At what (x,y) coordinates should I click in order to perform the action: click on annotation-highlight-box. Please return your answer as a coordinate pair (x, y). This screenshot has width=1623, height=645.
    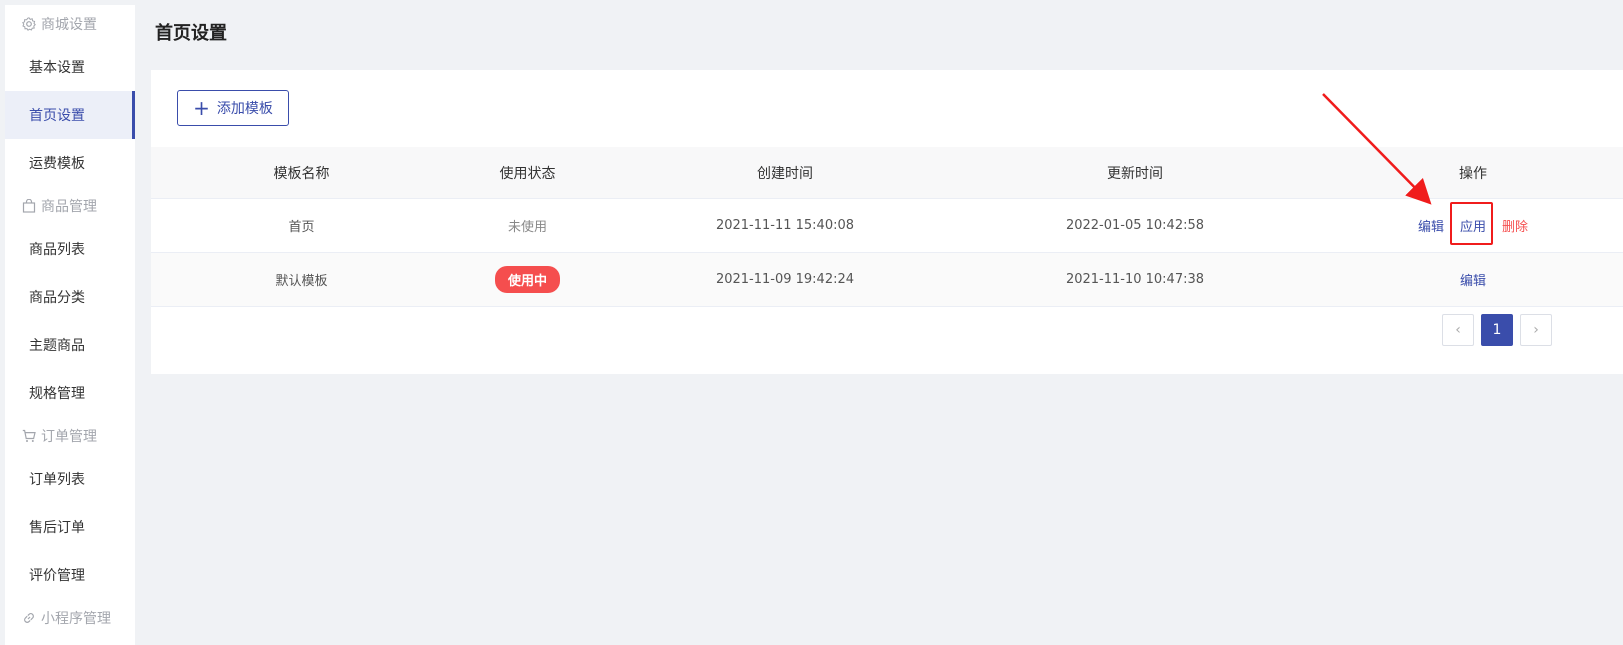
    Looking at the image, I should click on (1471, 223).